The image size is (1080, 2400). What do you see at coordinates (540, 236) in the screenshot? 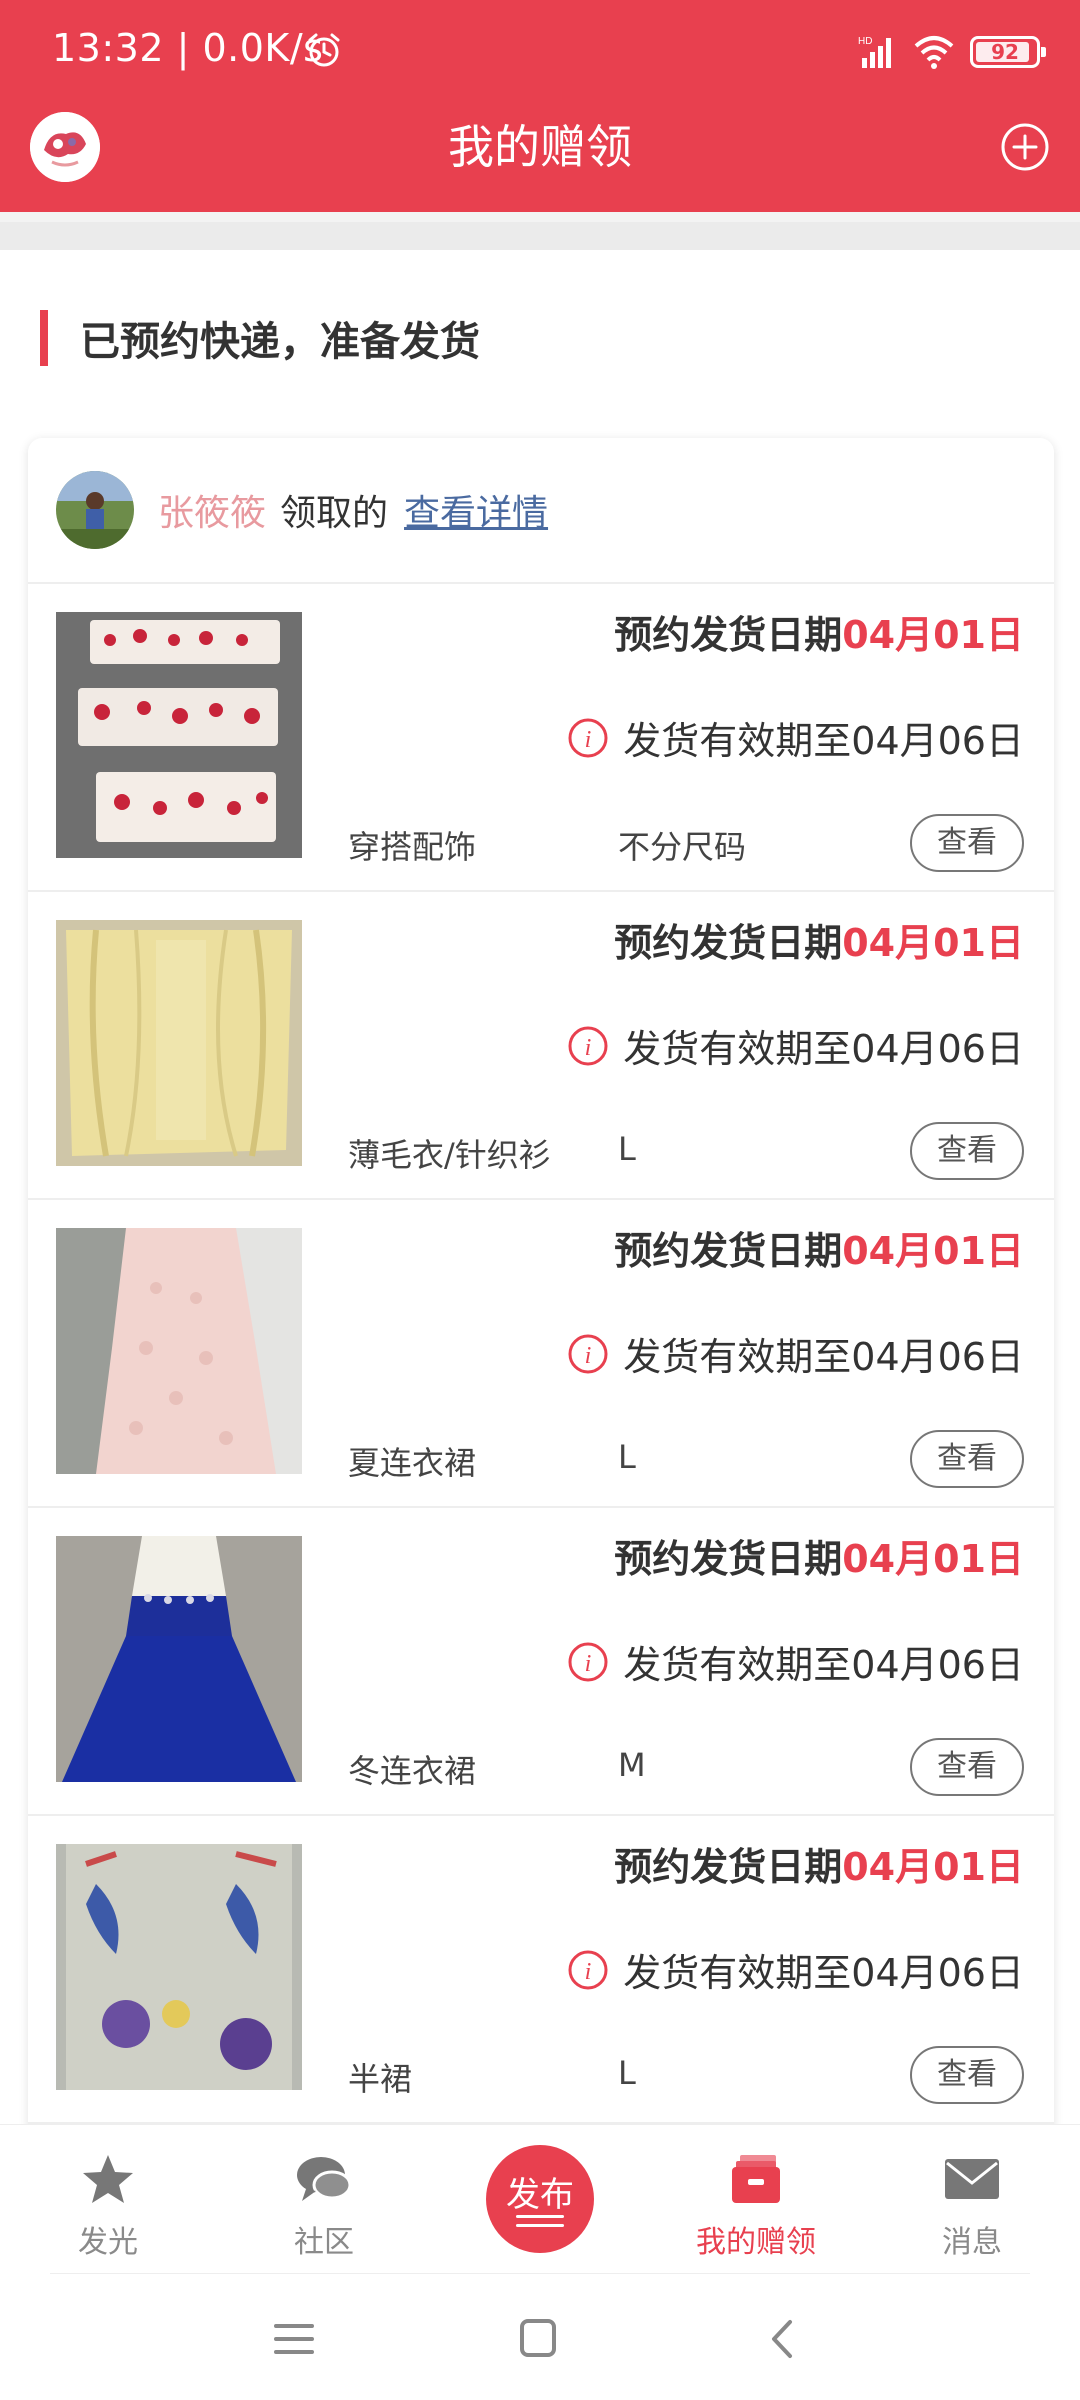
I see `top-divider` at bounding box center [540, 236].